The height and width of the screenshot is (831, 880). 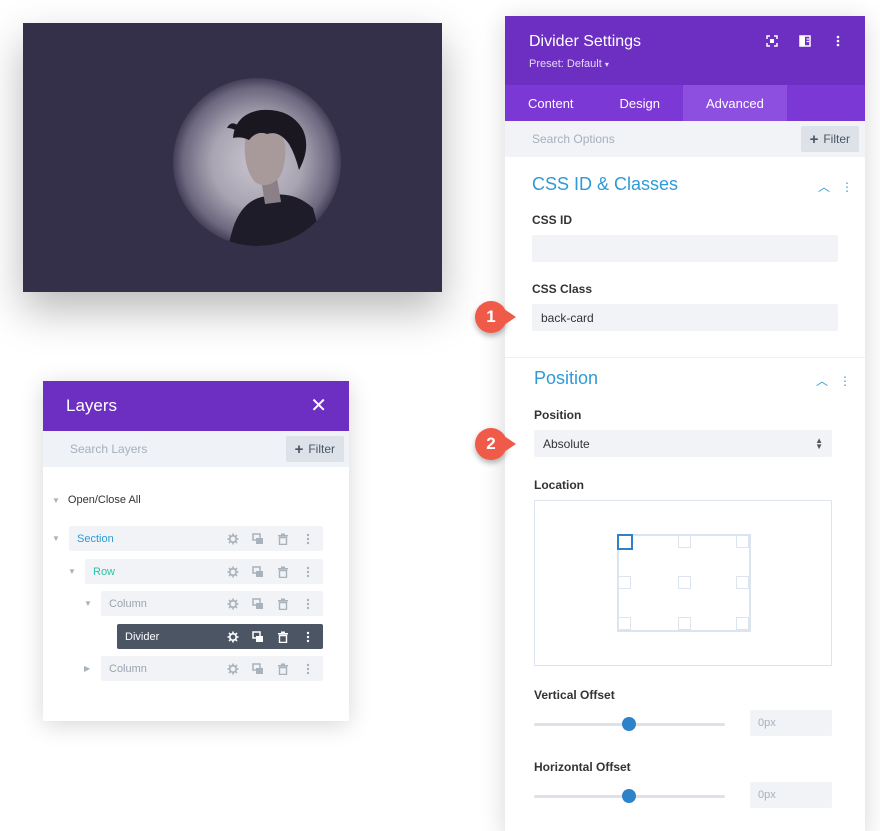 I want to click on layers-header: Layers ✕, so click(x=196, y=406).